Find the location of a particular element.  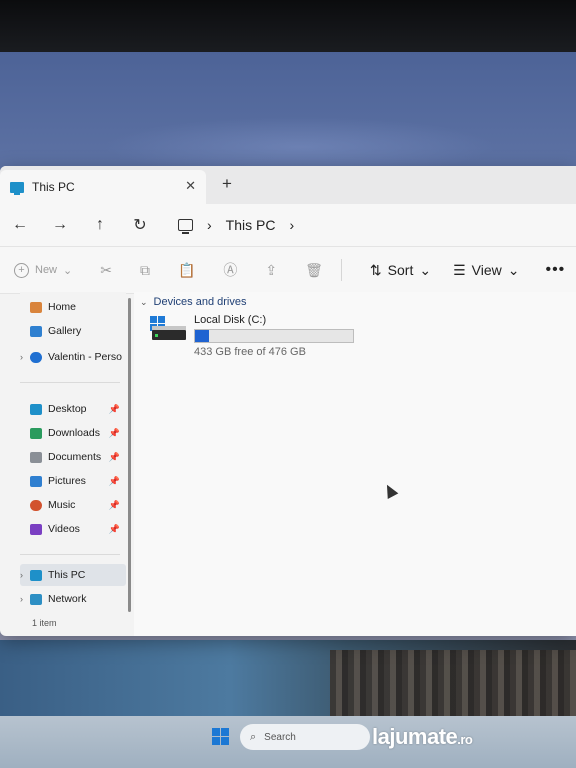

watermark-brand: lajumate is located at coordinates (415, 736).